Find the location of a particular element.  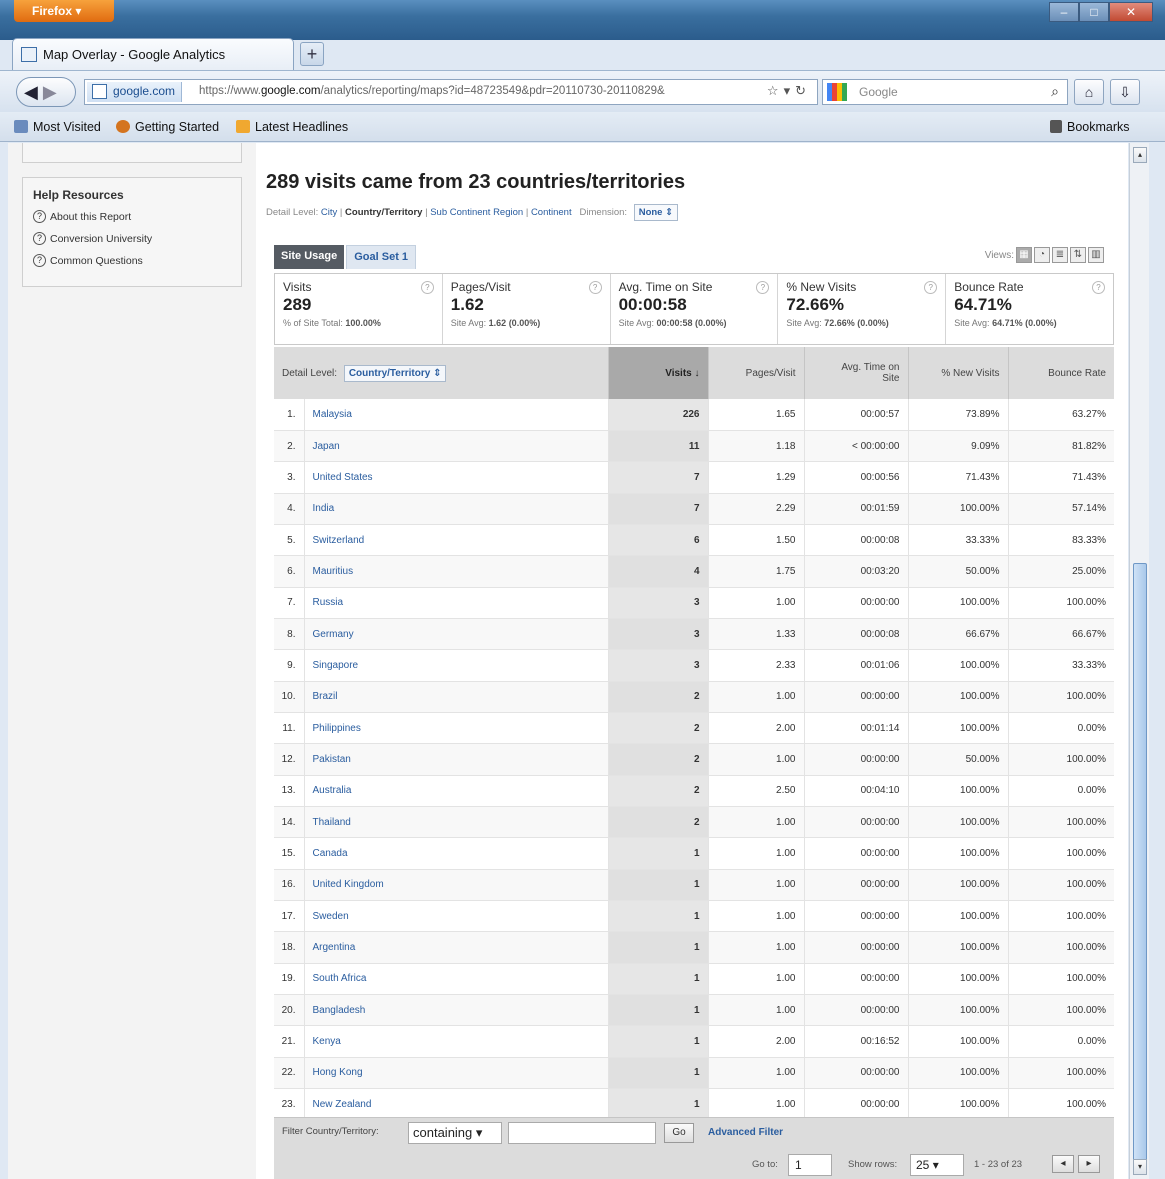

scroll-down-icon: ▾ is located at coordinates (1140, 1167).